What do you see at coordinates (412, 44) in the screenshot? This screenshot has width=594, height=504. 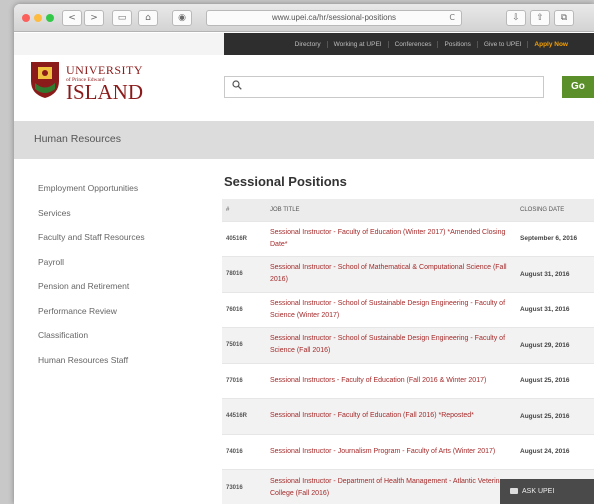 I see `utility-link-conferences: Conferences` at bounding box center [412, 44].